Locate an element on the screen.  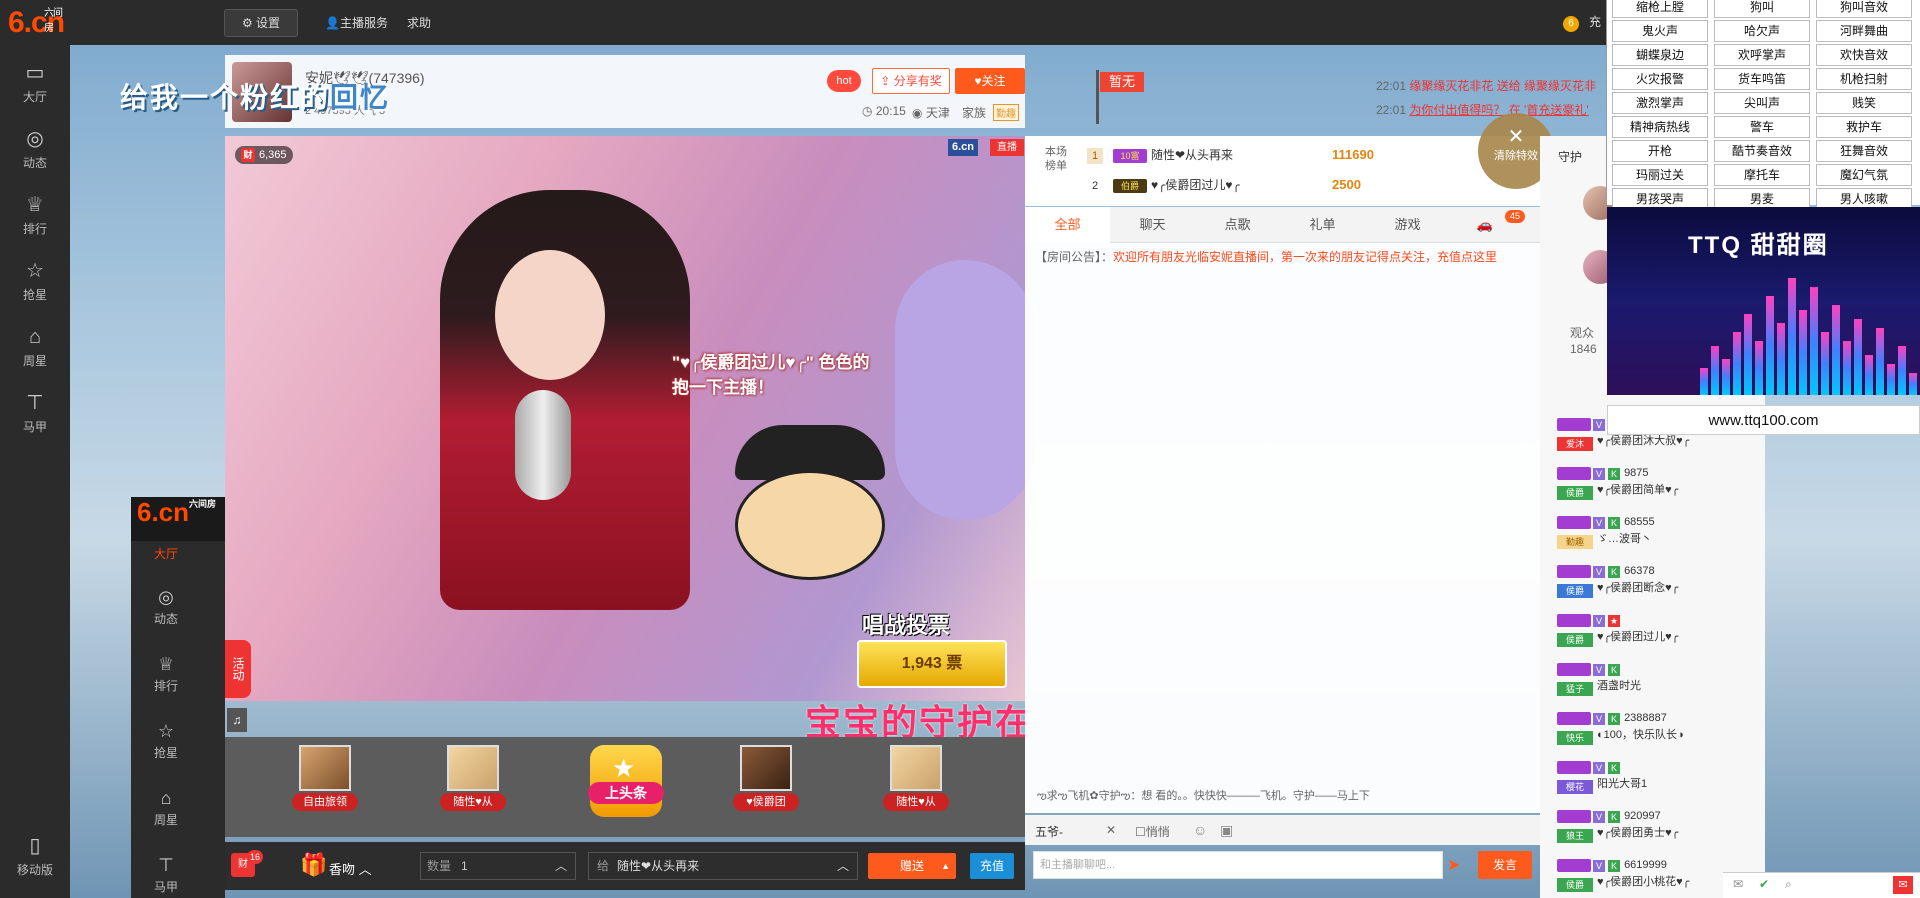
follow-button: ♥关注 is located at coordinates (990, 81).